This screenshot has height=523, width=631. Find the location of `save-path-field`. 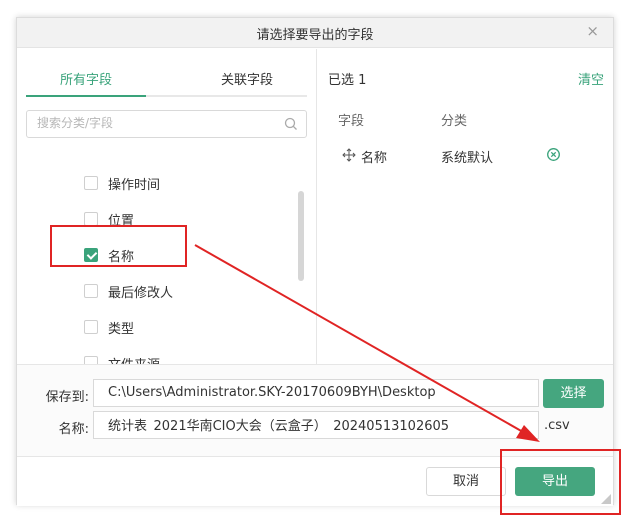

save-path-field is located at coordinates (316, 393).